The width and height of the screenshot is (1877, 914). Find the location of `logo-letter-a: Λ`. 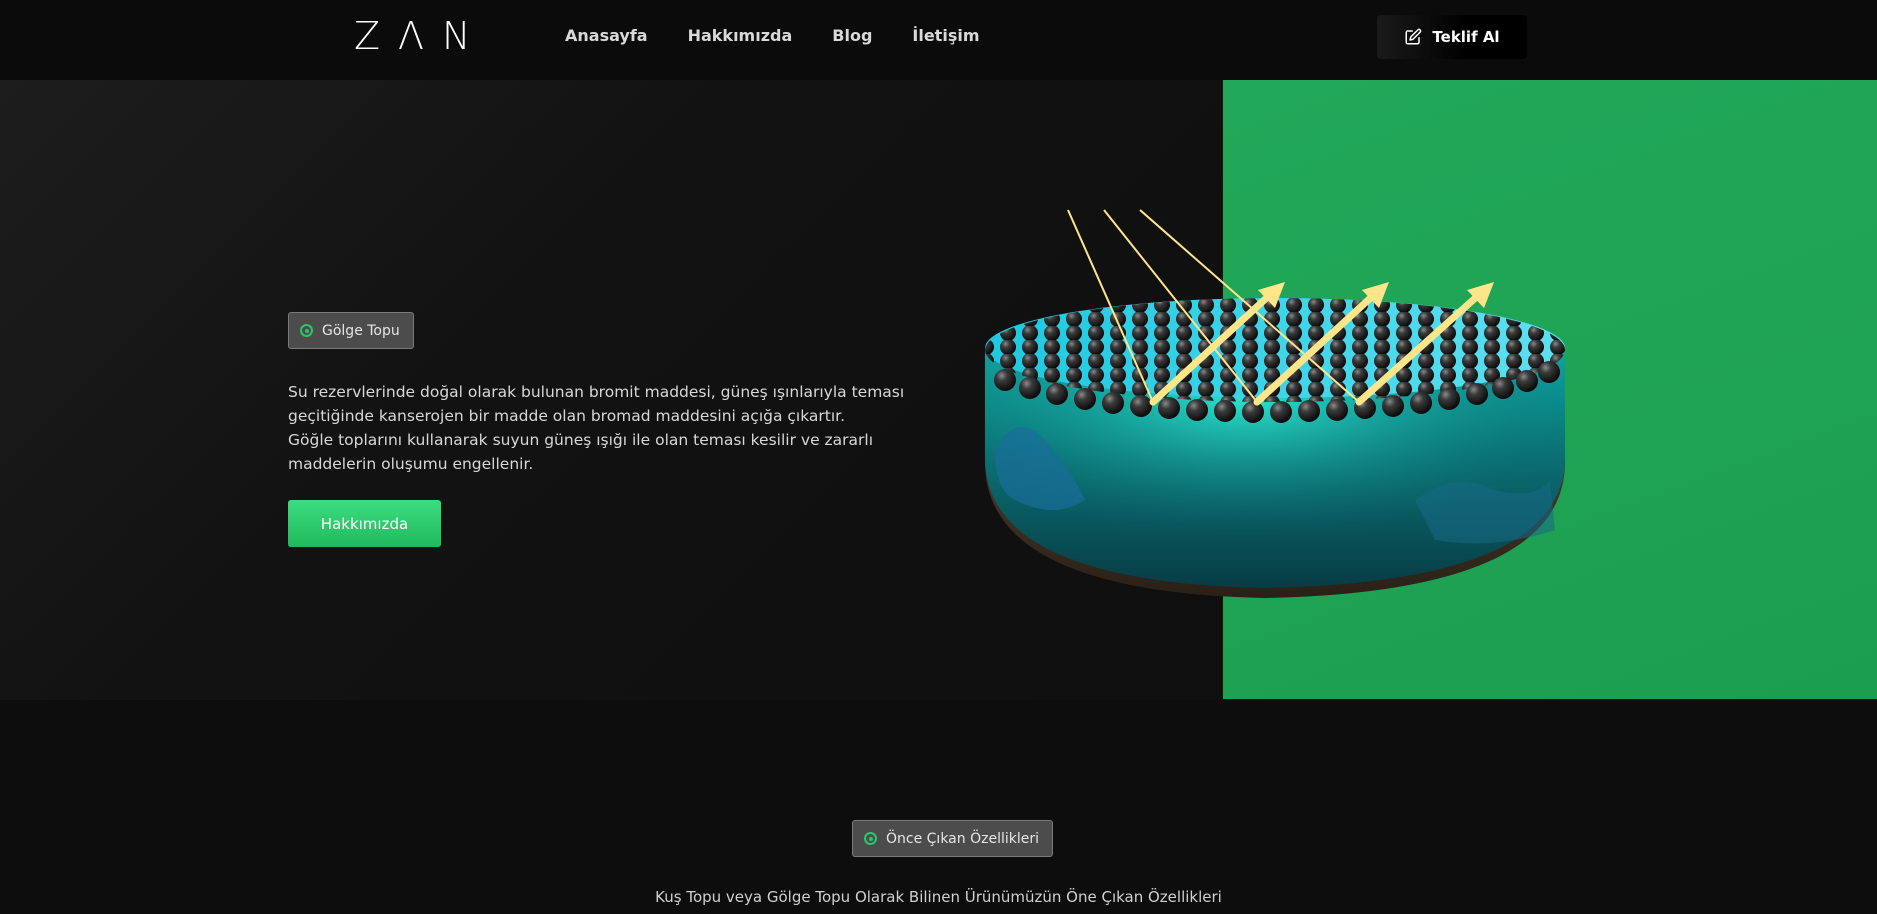

logo-letter-a: Λ is located at coordinates (418, 36).